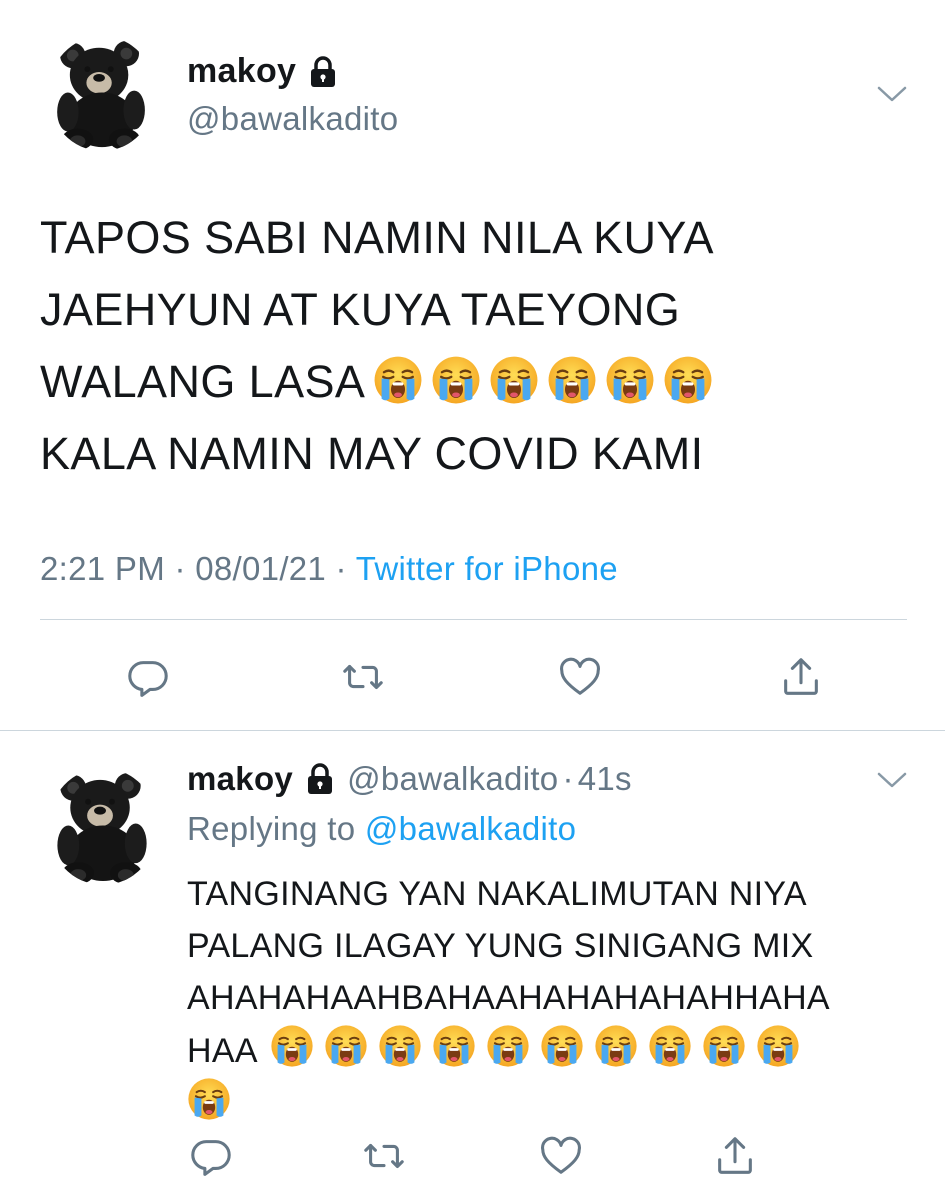 This screenshot has width=945, height=1200. I want to click on tweet-emoji-line, so click(547, 1103).